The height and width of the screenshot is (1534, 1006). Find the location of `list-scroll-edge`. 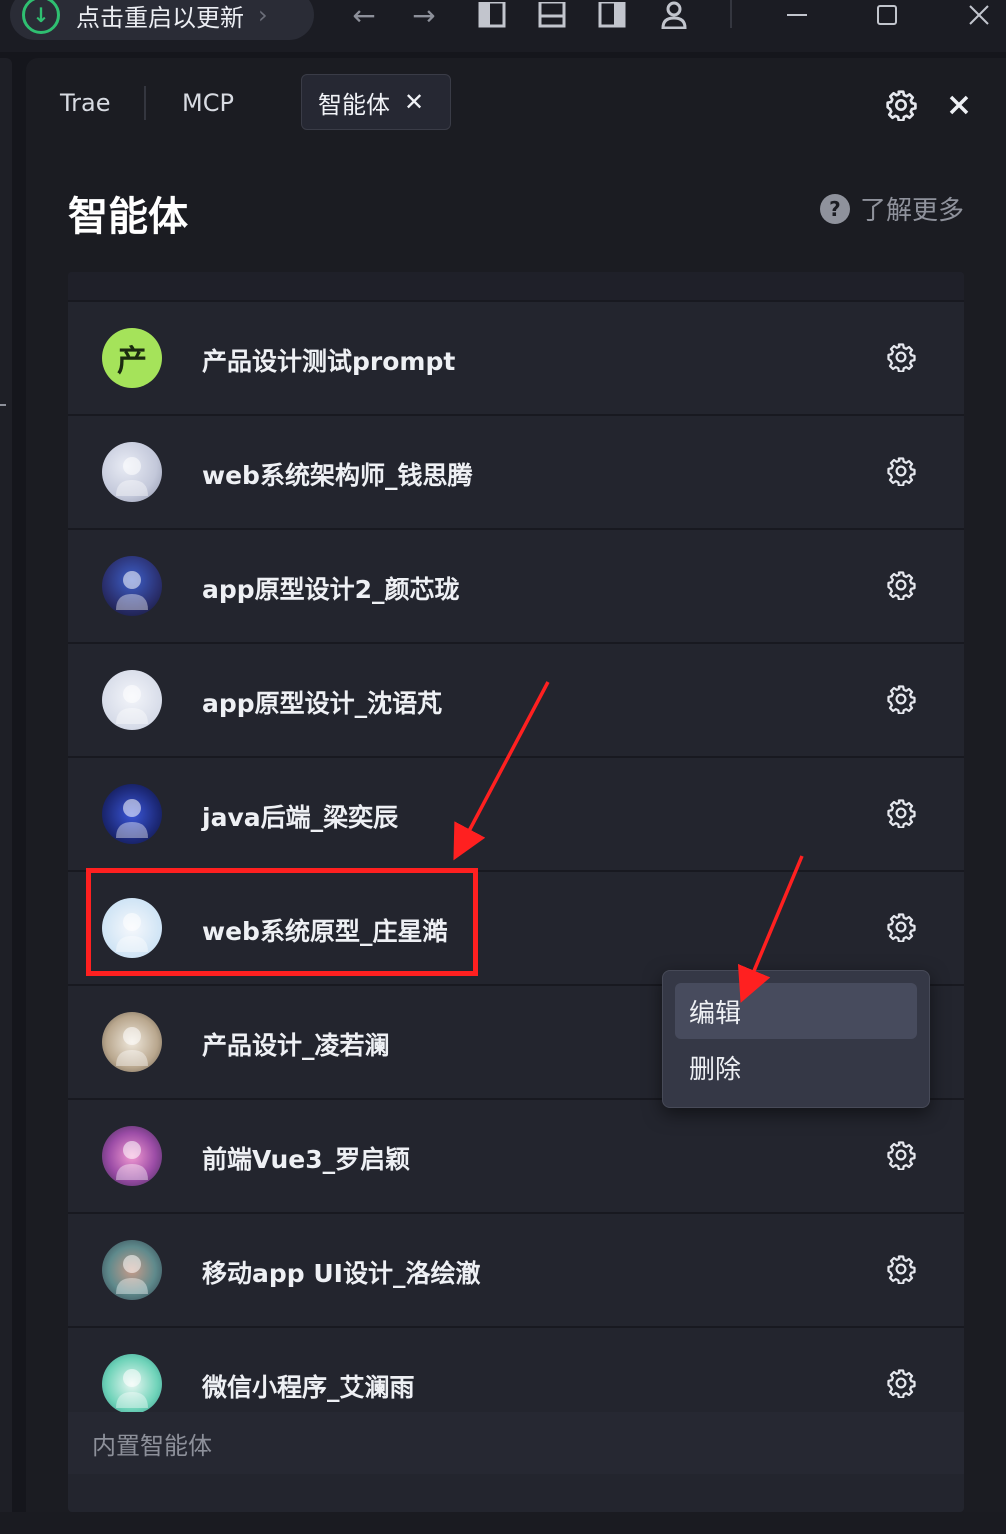

list-scroll-edge is located at coordinates (516, 286).